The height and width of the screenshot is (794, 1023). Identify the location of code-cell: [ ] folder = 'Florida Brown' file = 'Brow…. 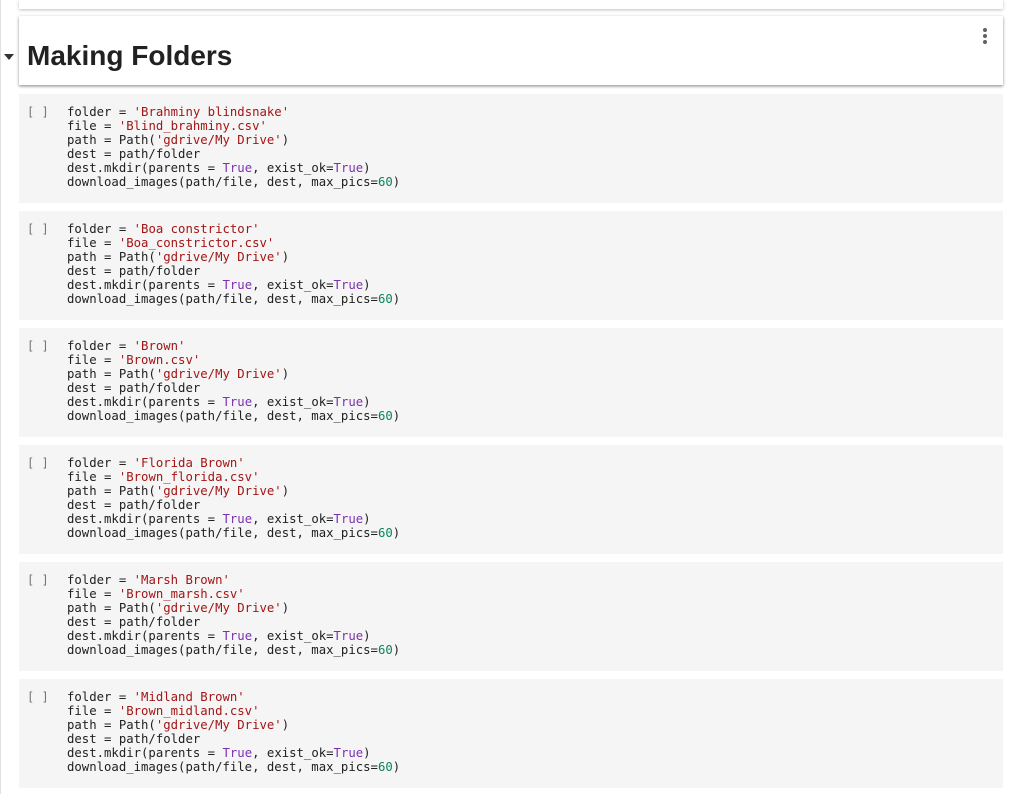
(511, 499).